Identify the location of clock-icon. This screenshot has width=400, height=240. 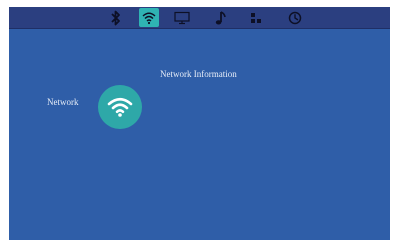
(295, 17).